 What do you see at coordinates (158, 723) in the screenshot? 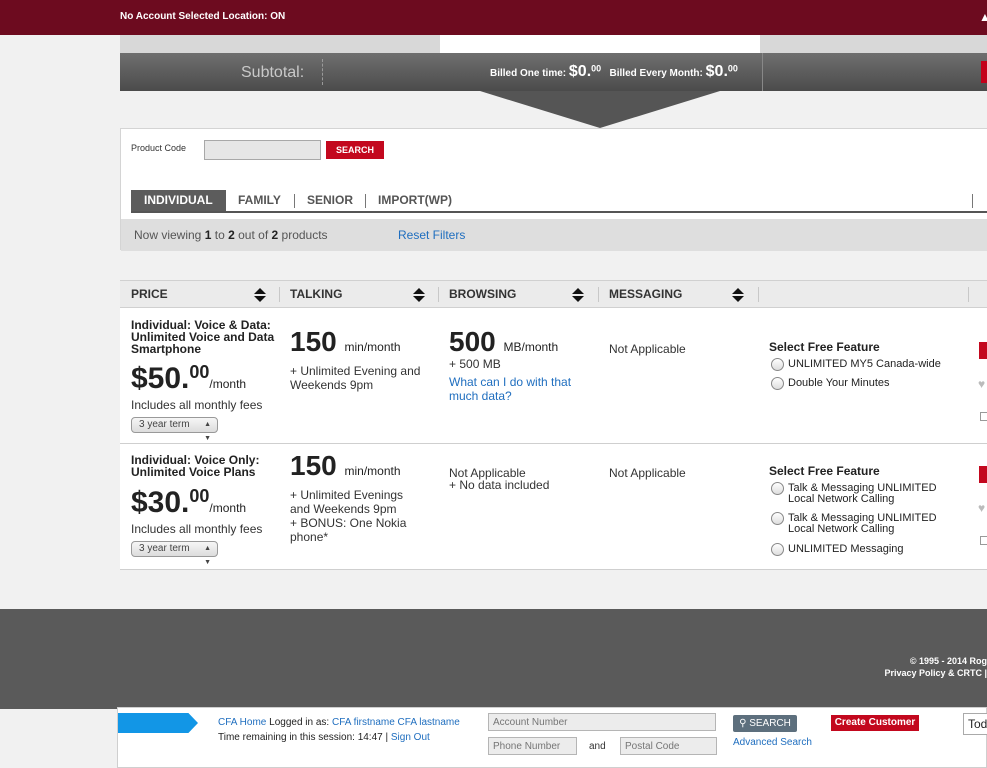
I see `arrow-icon` at bounding box center [158, 723].